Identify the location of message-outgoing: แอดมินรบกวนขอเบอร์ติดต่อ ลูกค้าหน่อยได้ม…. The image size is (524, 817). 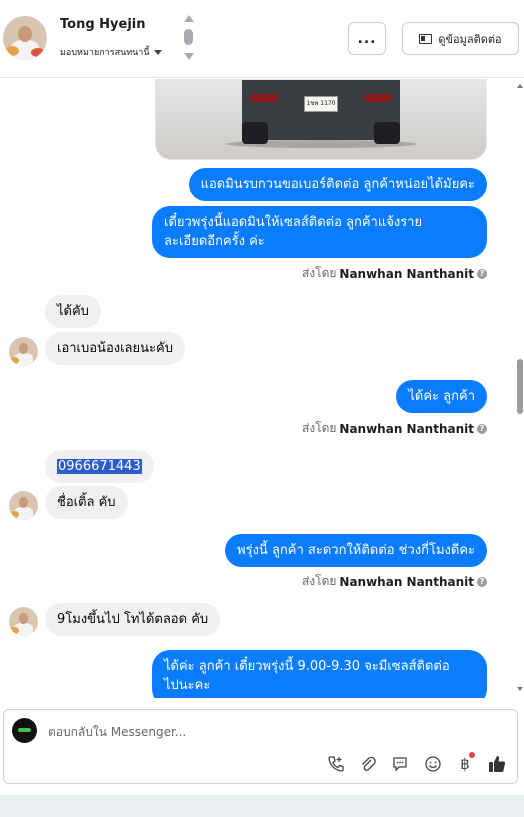
(337, 184).